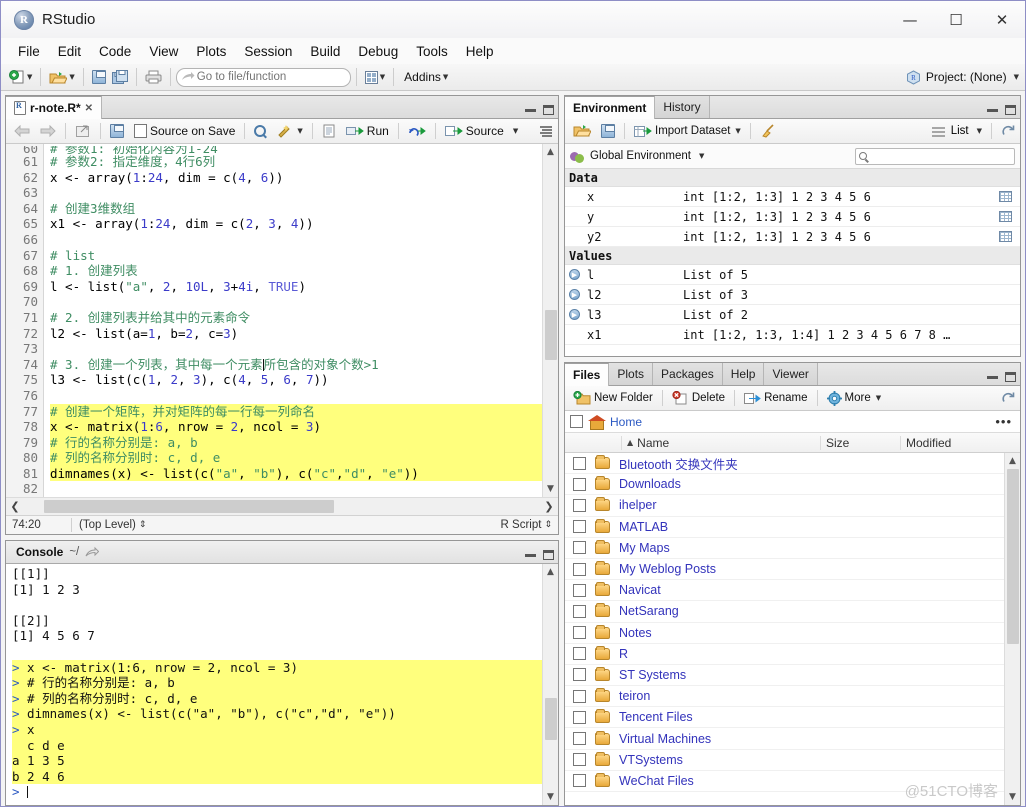 The height and width of the screenshot is (807, 1026). What do you see at coordinates (792, 654) in the screenshot?
I see `file-row: R` at bounding box center [792, 654].